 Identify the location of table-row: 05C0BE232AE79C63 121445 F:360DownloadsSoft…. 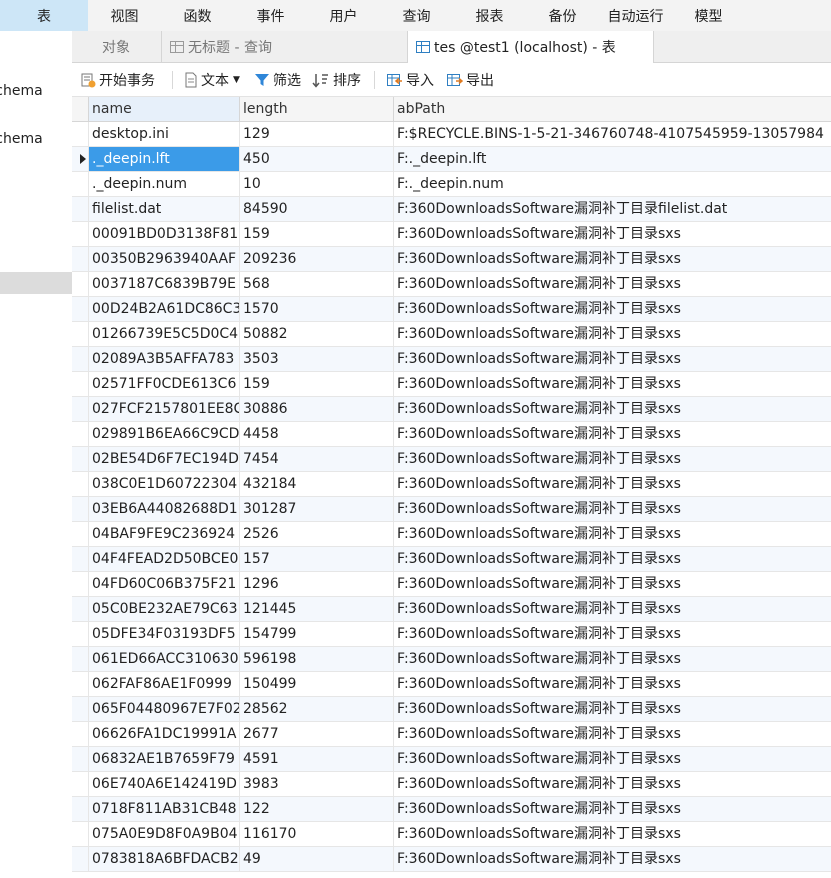
(451, 609).